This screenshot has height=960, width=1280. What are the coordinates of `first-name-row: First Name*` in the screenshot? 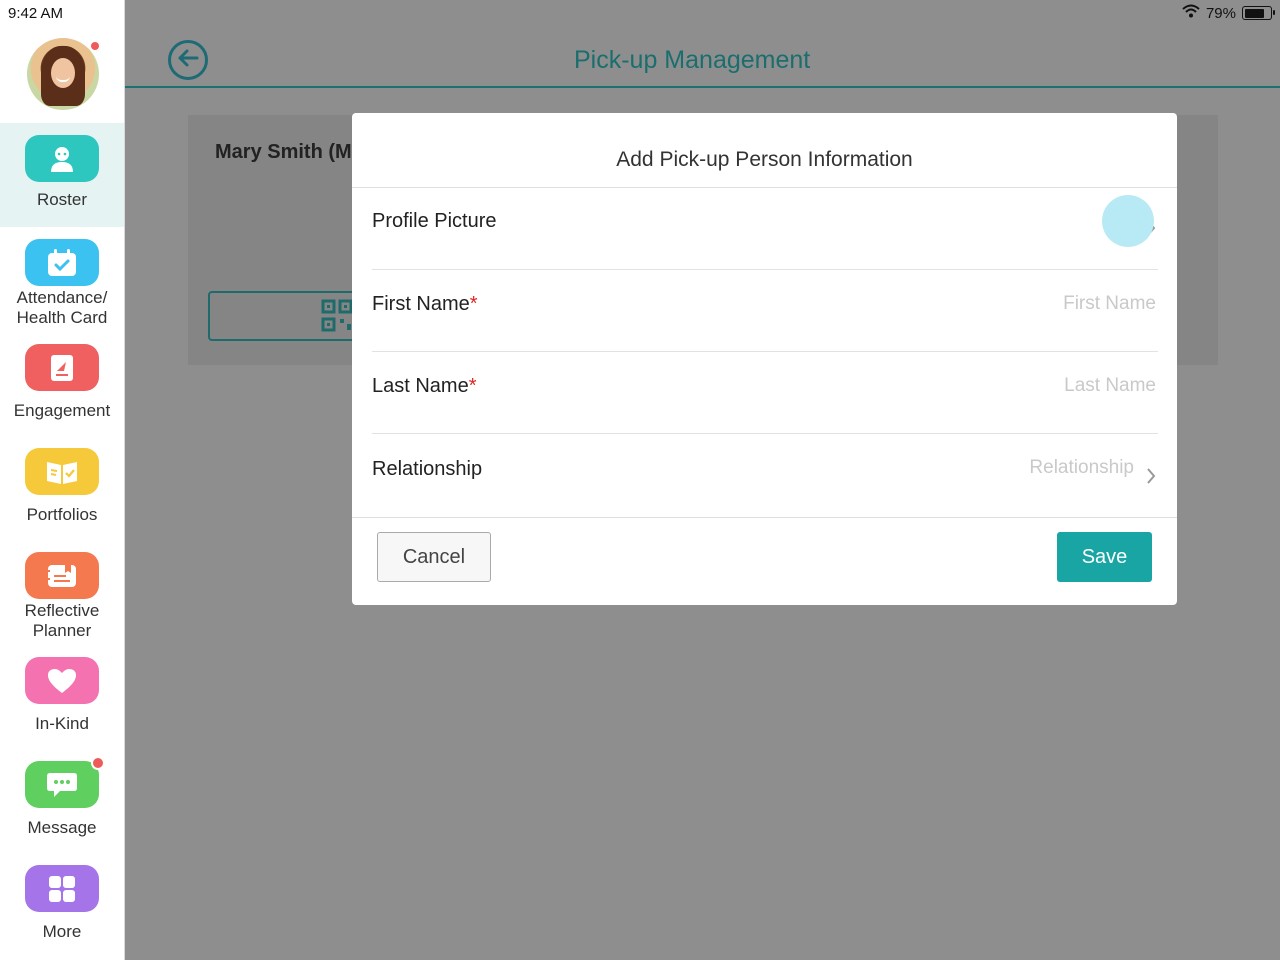 It's located at (765, 311).